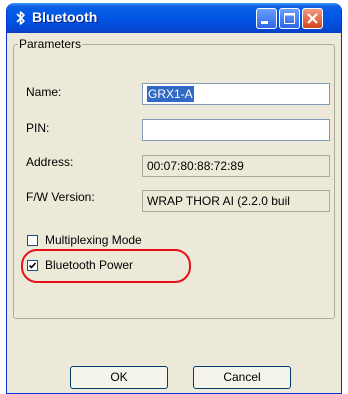 Image resolution: width=348 pixels, height=394 pixels. Describe the element at coordinates (119, 377) in the screenshot. I see `ok-button: OK` at that location.